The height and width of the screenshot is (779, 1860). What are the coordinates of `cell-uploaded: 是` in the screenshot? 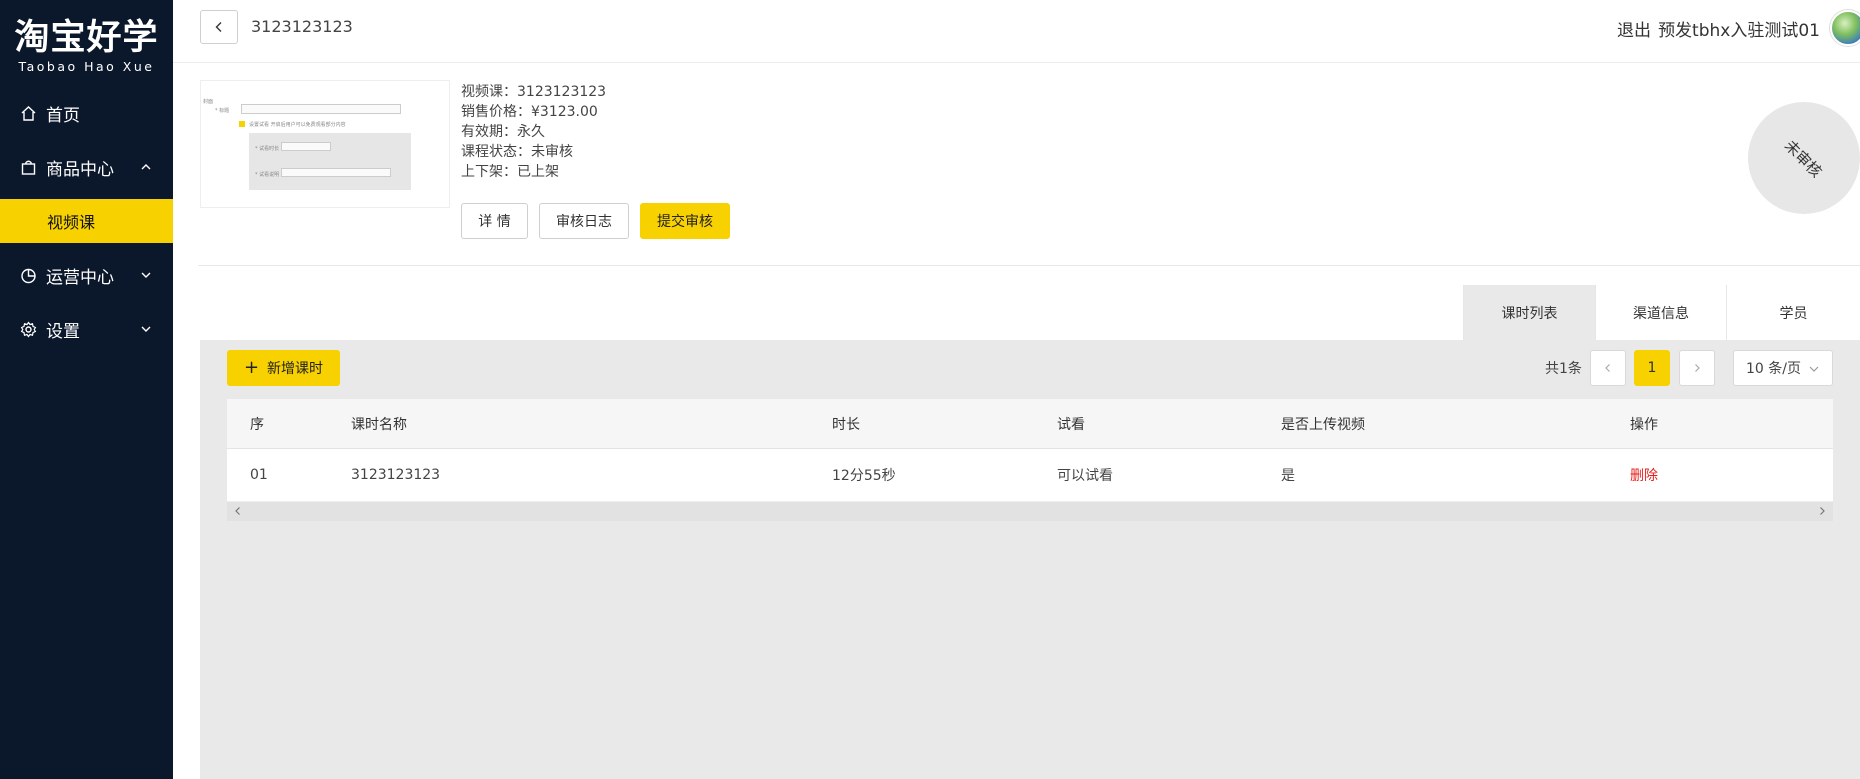 It's located at (1288, 476).